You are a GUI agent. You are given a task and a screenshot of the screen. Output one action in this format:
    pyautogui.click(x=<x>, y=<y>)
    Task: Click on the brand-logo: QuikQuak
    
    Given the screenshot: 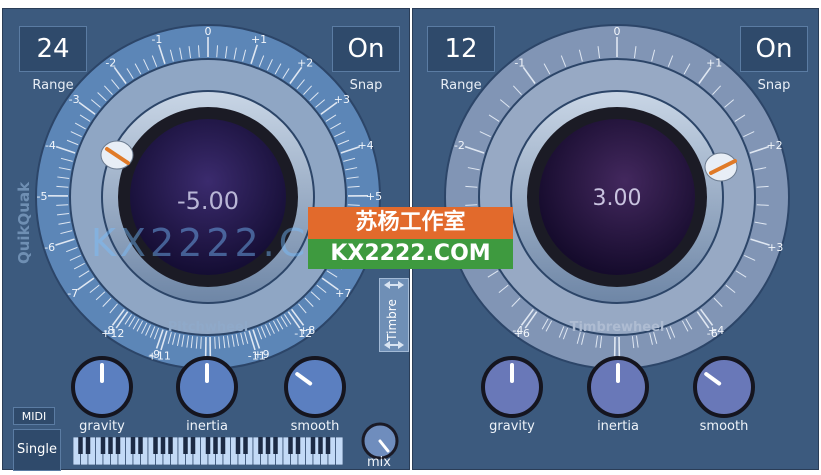 What is the action you would take?
    pyautogui.click(x=24, y=222)
    